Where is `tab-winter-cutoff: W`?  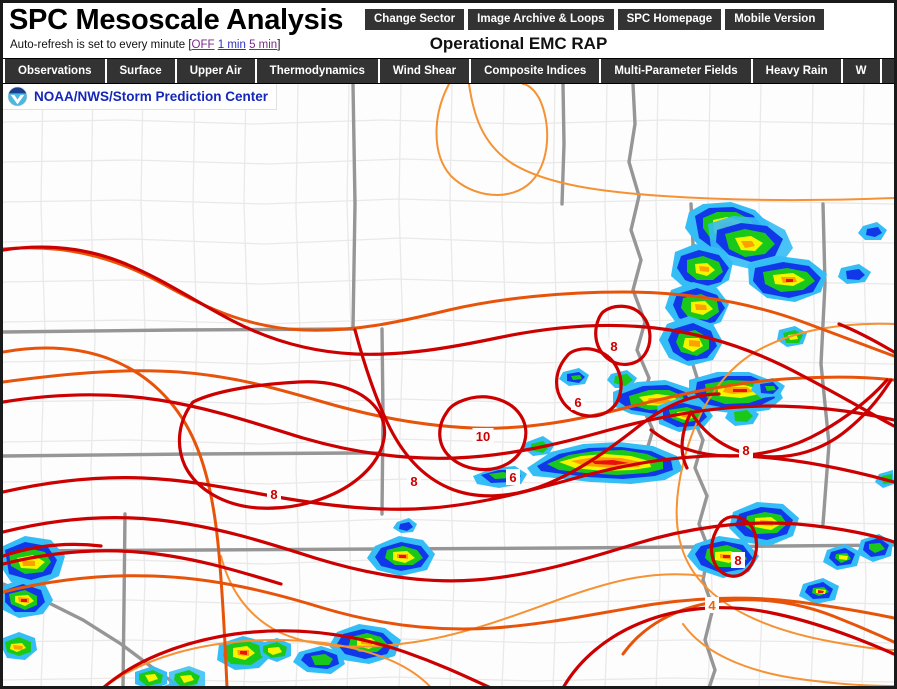
tab-winter-cutoff: W is located at coordinates (862, 71).